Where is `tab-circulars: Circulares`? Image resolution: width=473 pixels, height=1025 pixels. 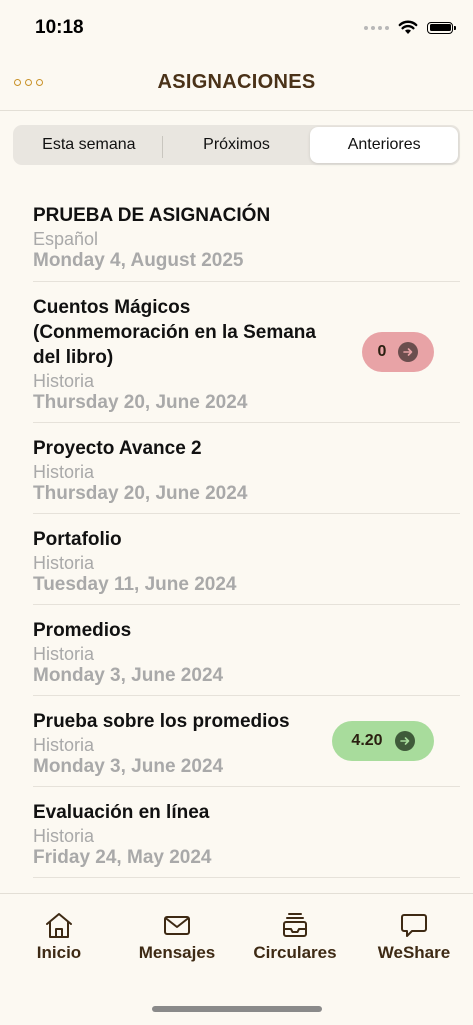
tab-circulars: Circulares is located at coordinates (295, 937).